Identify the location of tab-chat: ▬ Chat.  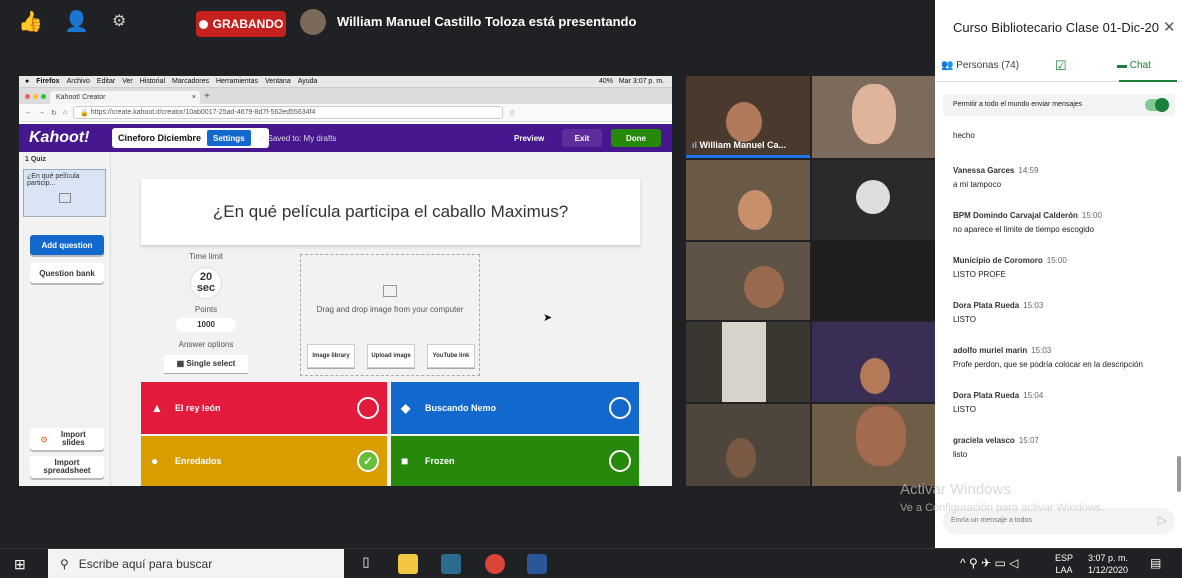
(1134, 65).